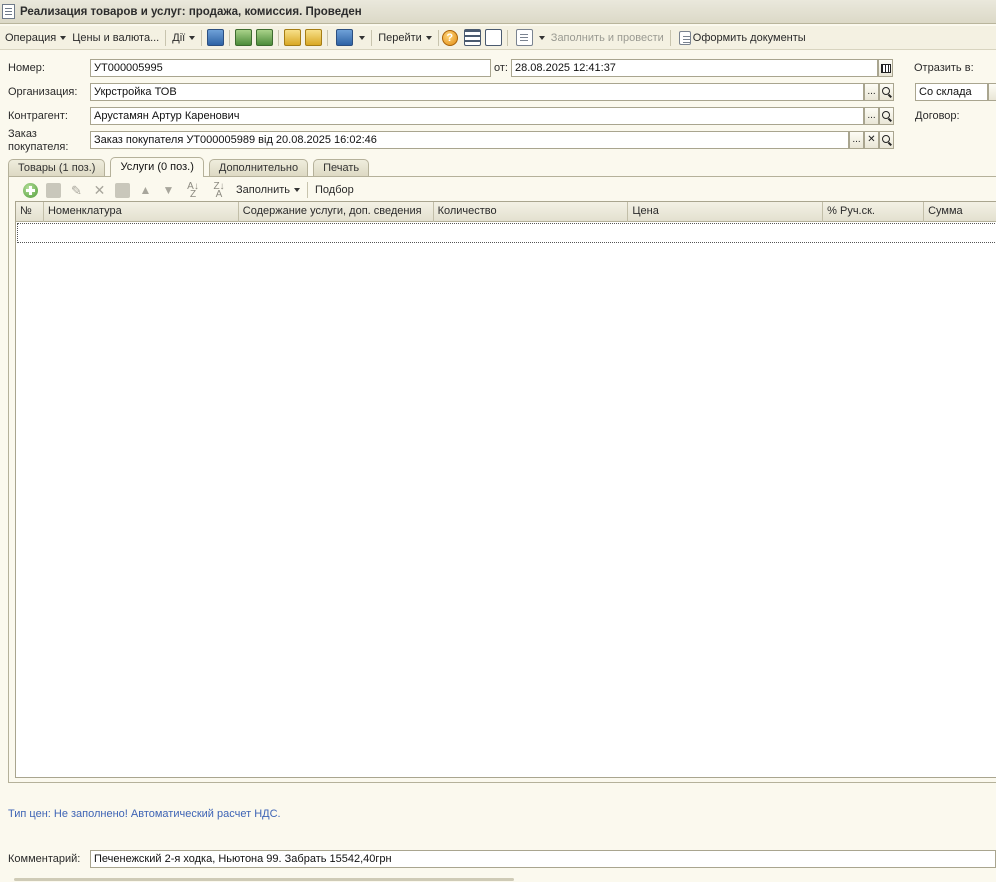 The width and height of the screenshot is (996, 882). What do you see at coordinates (122, 190) in the screenshot?
I see `end-edit-icon` at bounding box center [122, 190].